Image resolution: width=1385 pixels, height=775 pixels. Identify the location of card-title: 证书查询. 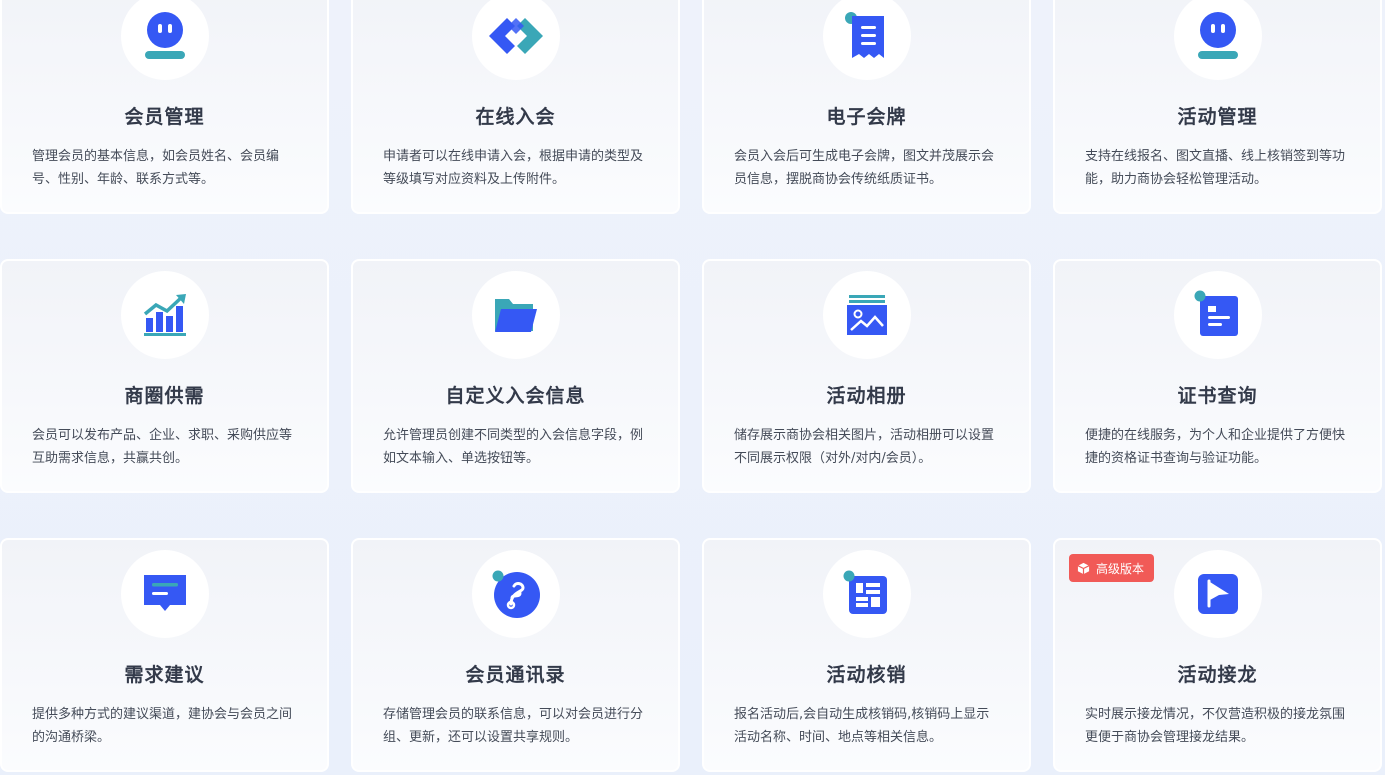
(1217, 396).